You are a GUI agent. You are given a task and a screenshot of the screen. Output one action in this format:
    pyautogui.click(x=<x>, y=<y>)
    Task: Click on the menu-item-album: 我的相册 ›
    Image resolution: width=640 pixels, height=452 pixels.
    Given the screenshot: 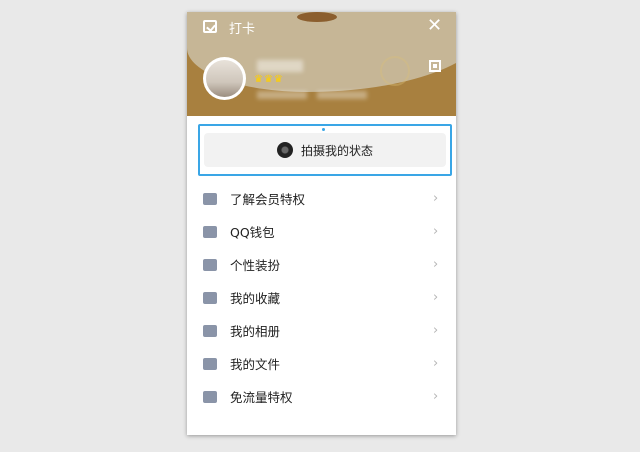 What is the action you would take?
    pyautogui.click(x=321, y=330)
    